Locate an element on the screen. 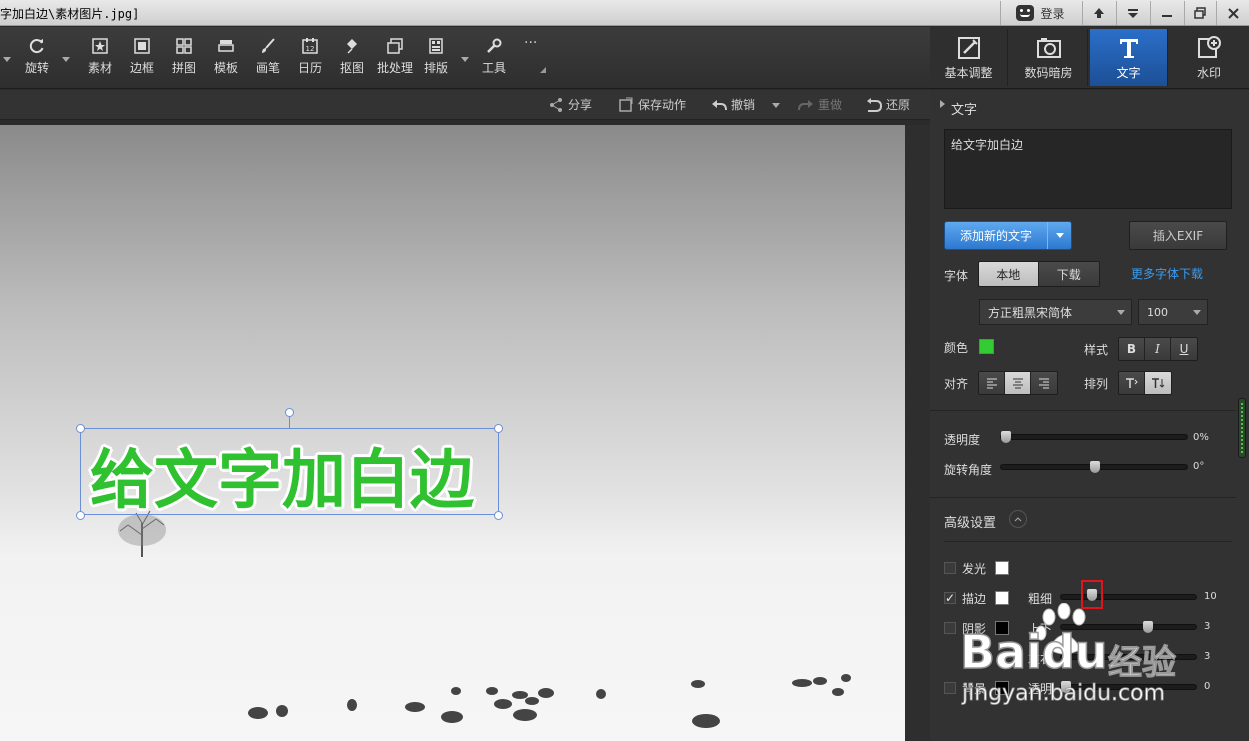 Image resolution: width=1249 pixels, height=741 pixels. tab-darkroom: 数码暗房 is located at coordinates (1049, 57).